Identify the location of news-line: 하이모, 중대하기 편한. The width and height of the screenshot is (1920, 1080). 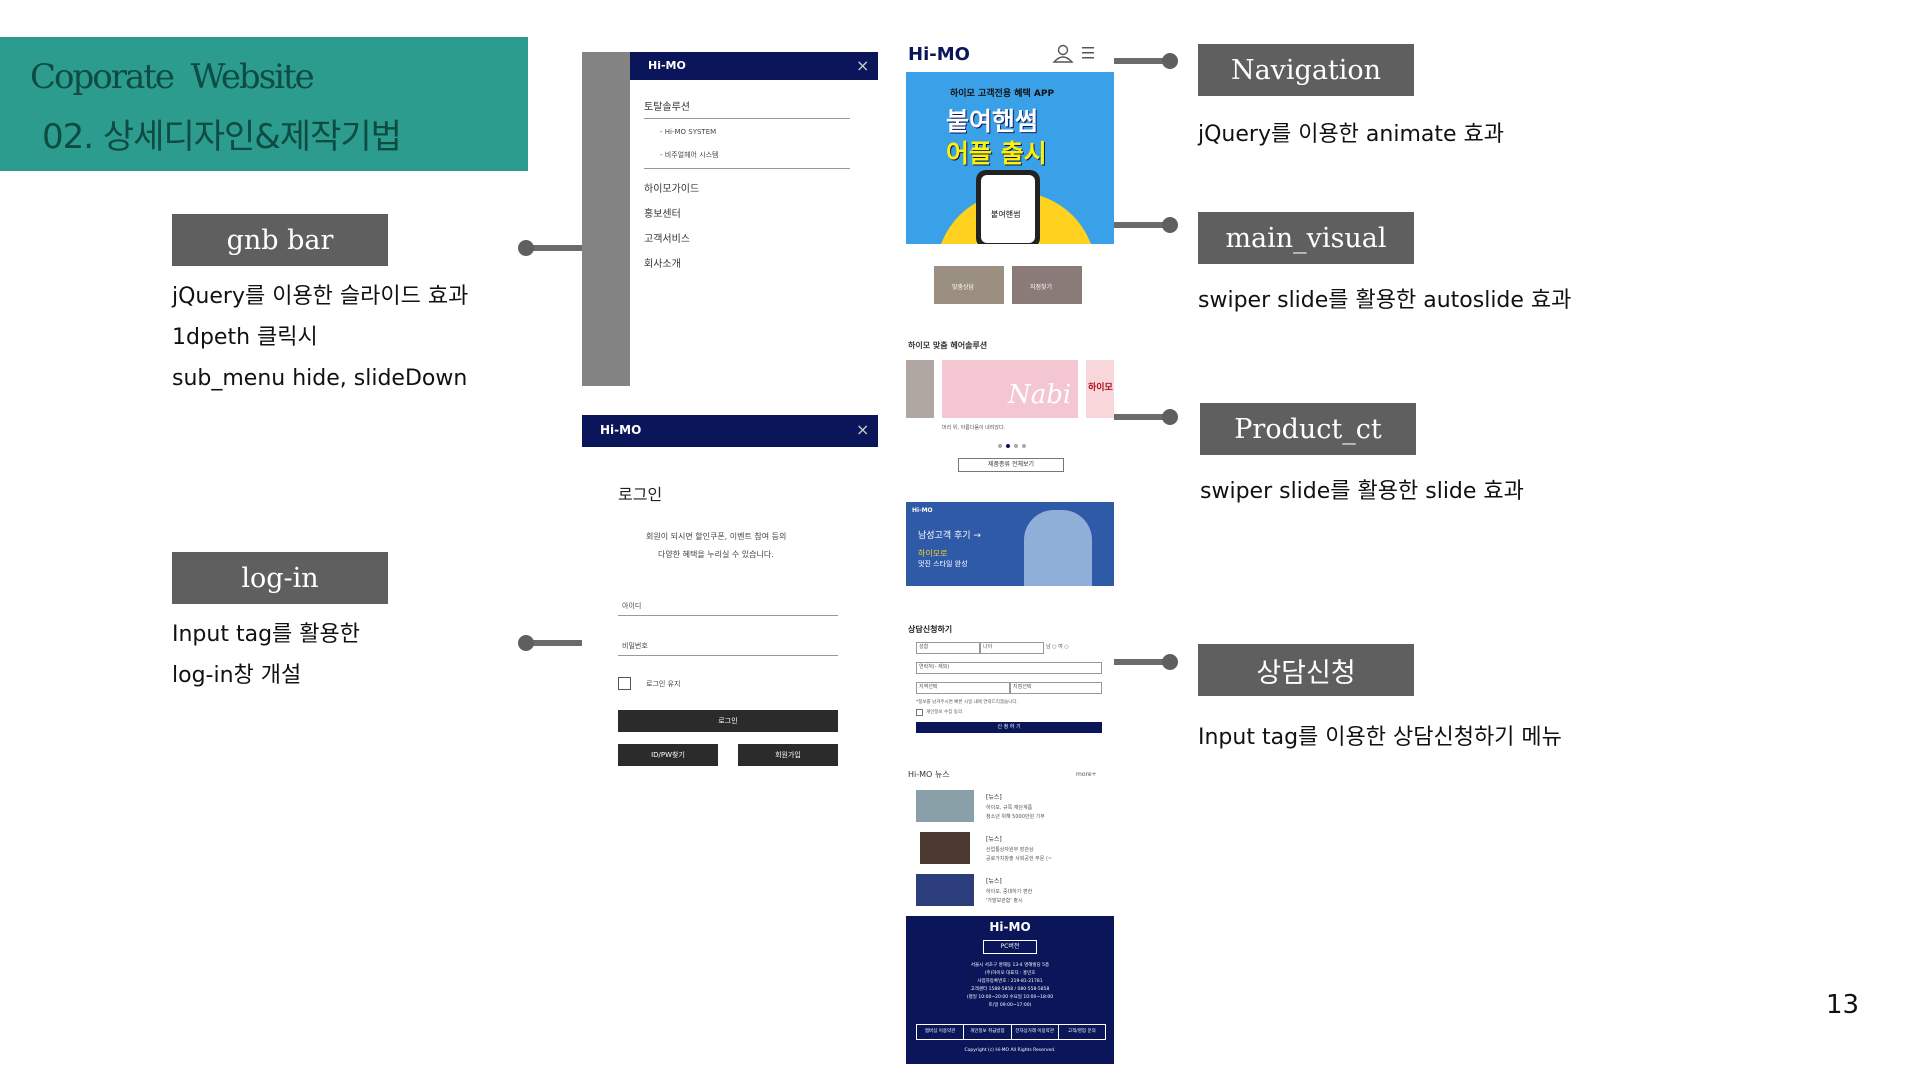
(1009, 892).